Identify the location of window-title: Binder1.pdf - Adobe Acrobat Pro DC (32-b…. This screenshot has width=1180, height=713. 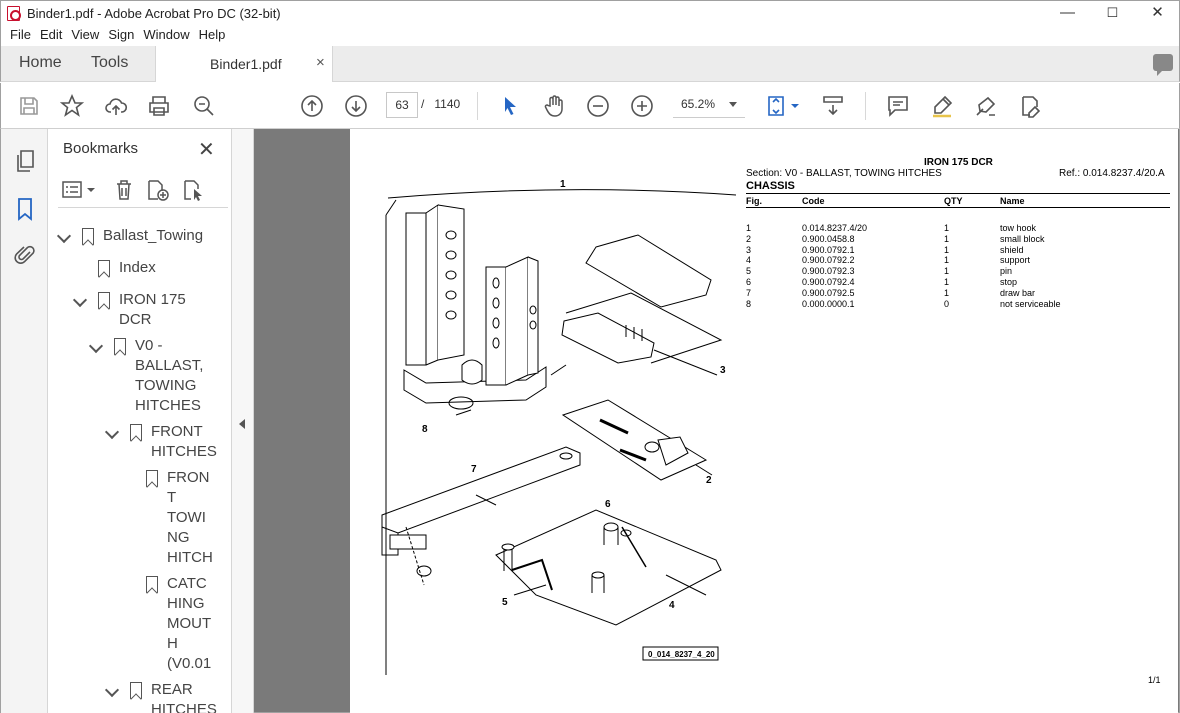
(154, 13).